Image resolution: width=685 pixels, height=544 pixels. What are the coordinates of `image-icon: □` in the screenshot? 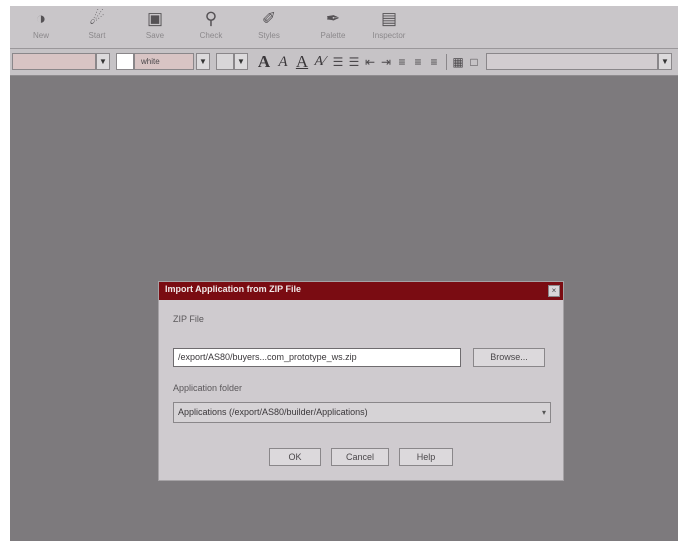 It's located at (474, 62).